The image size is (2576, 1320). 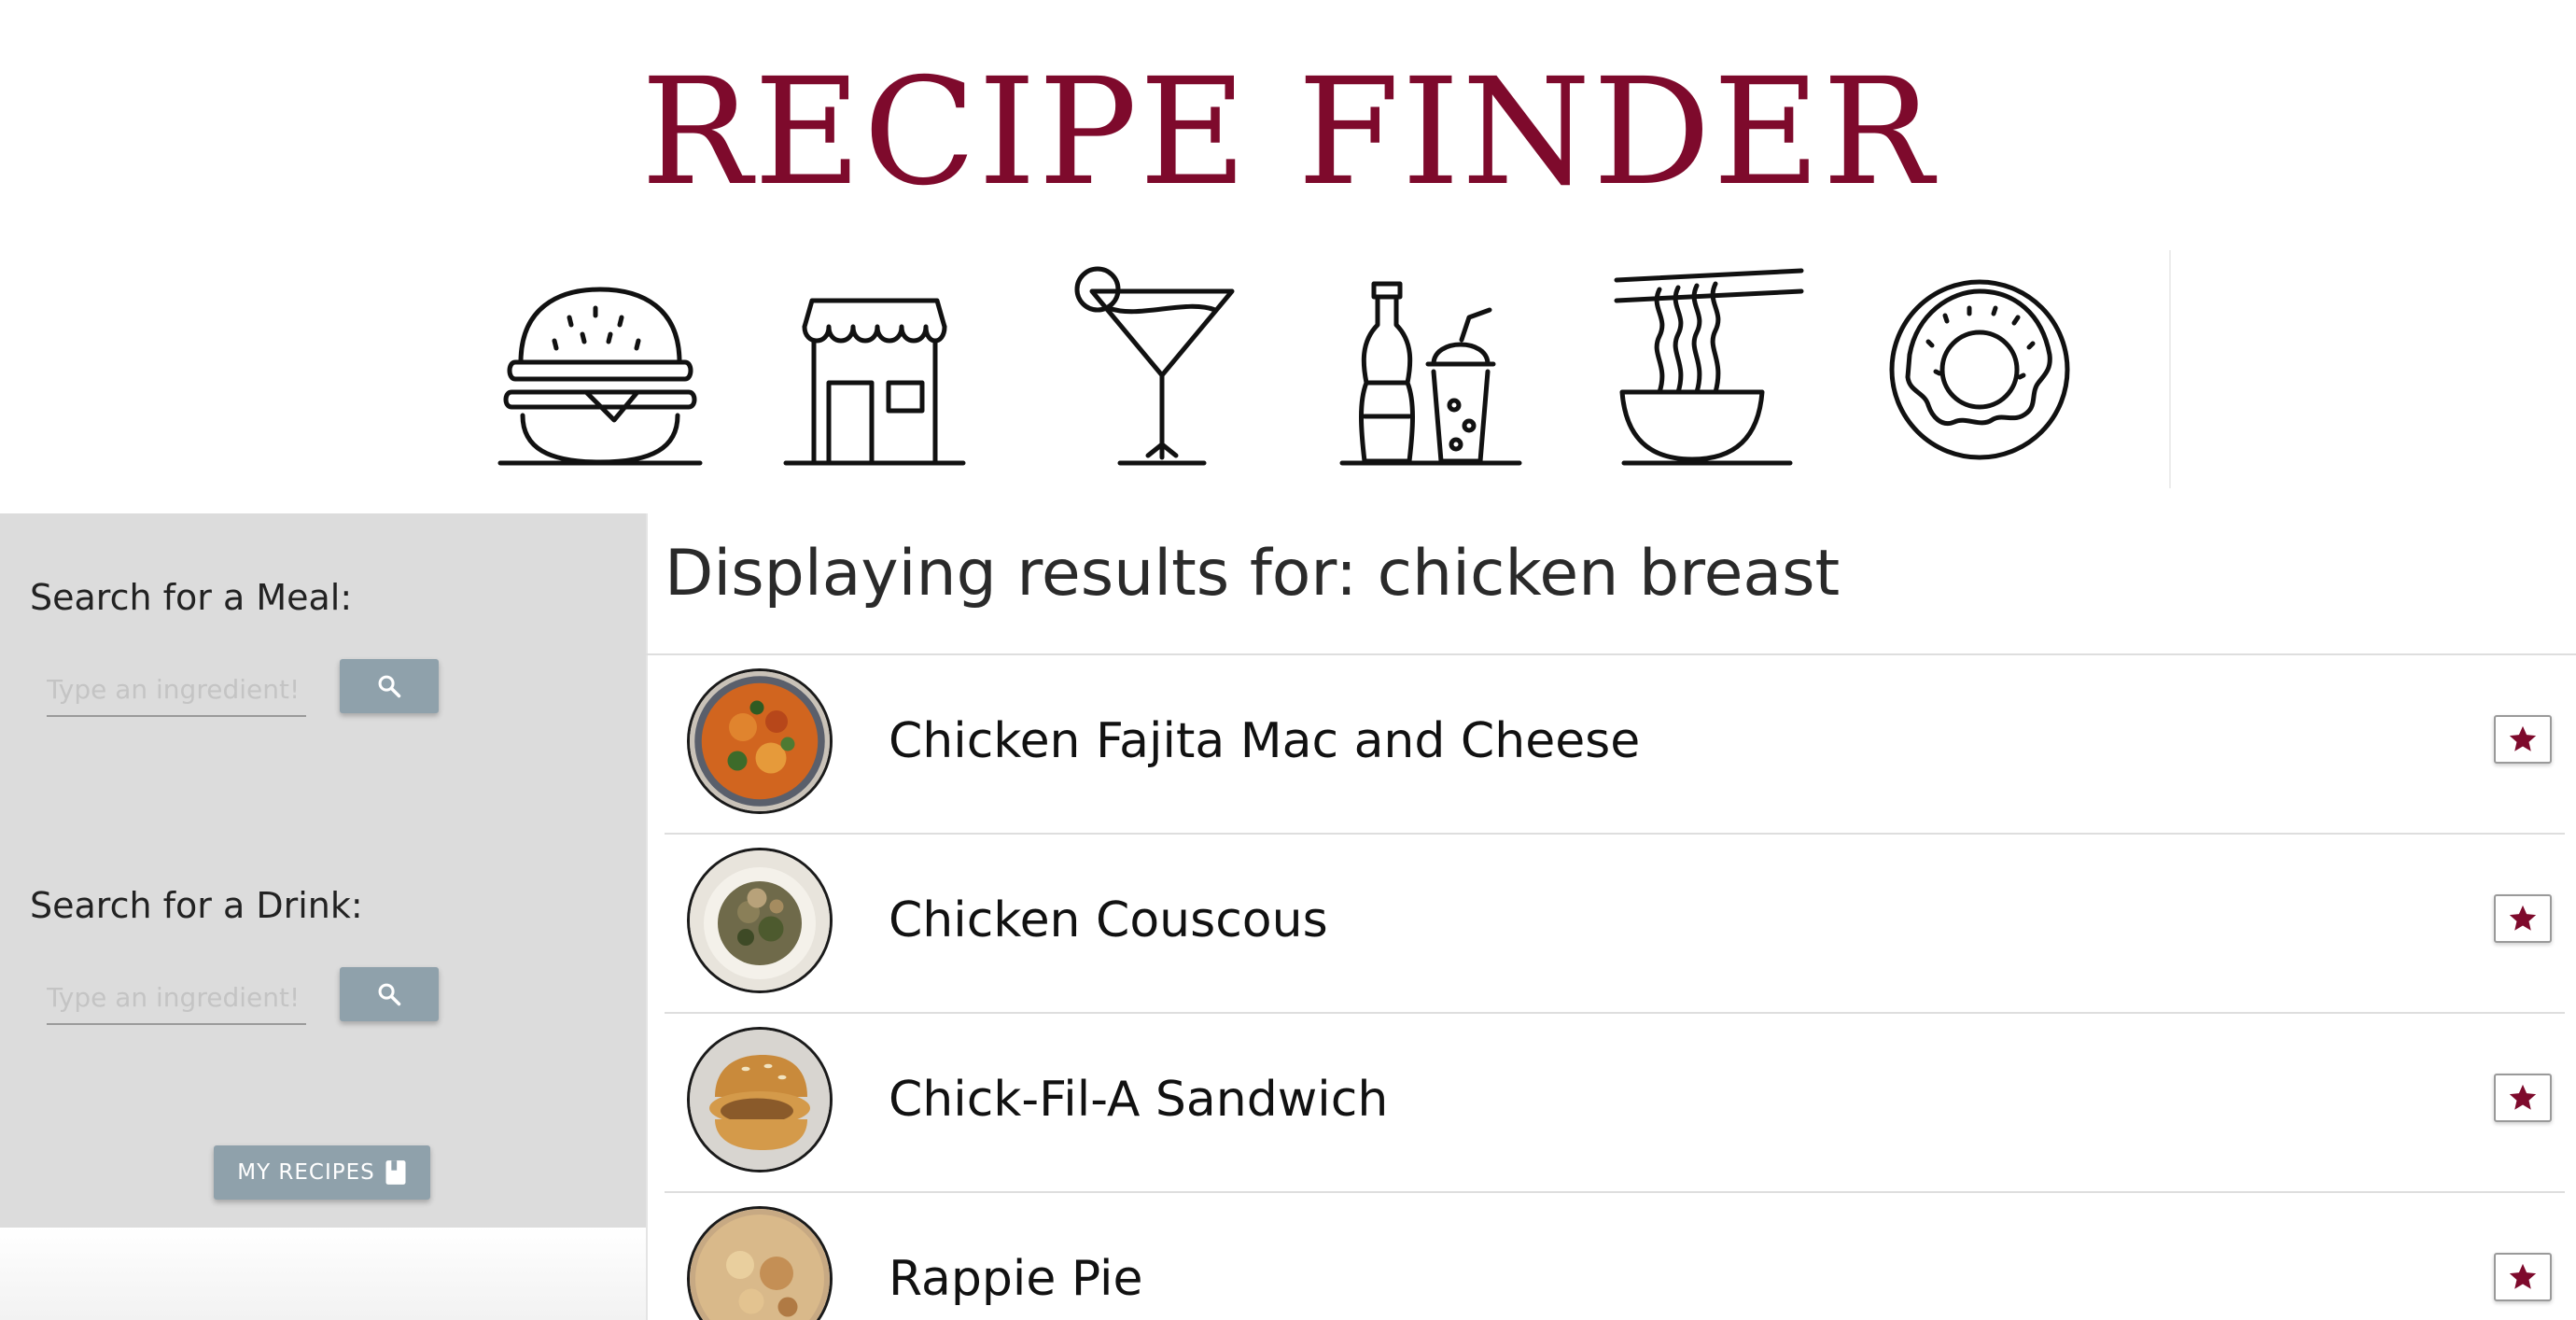 What do you see at coordinates (2170, 369) in the screenshot?
I see `header-divider` at bounding box center [2170, 369].